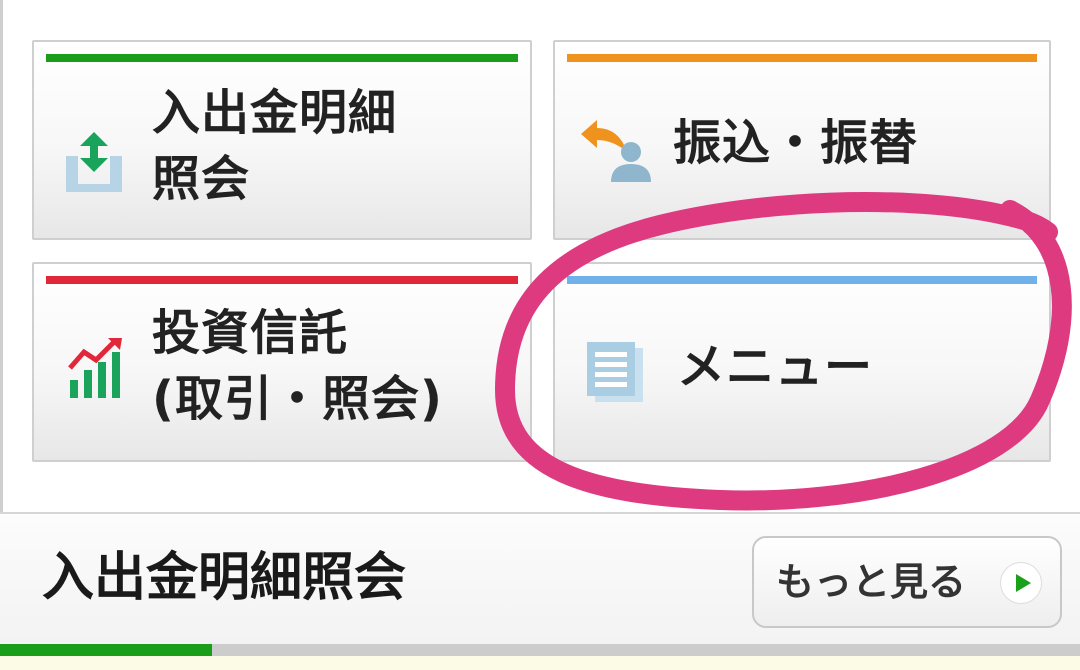  Describe the element at coordinates (775, 367) in the screenshot. I see `tile-label: メニュー` at that location.